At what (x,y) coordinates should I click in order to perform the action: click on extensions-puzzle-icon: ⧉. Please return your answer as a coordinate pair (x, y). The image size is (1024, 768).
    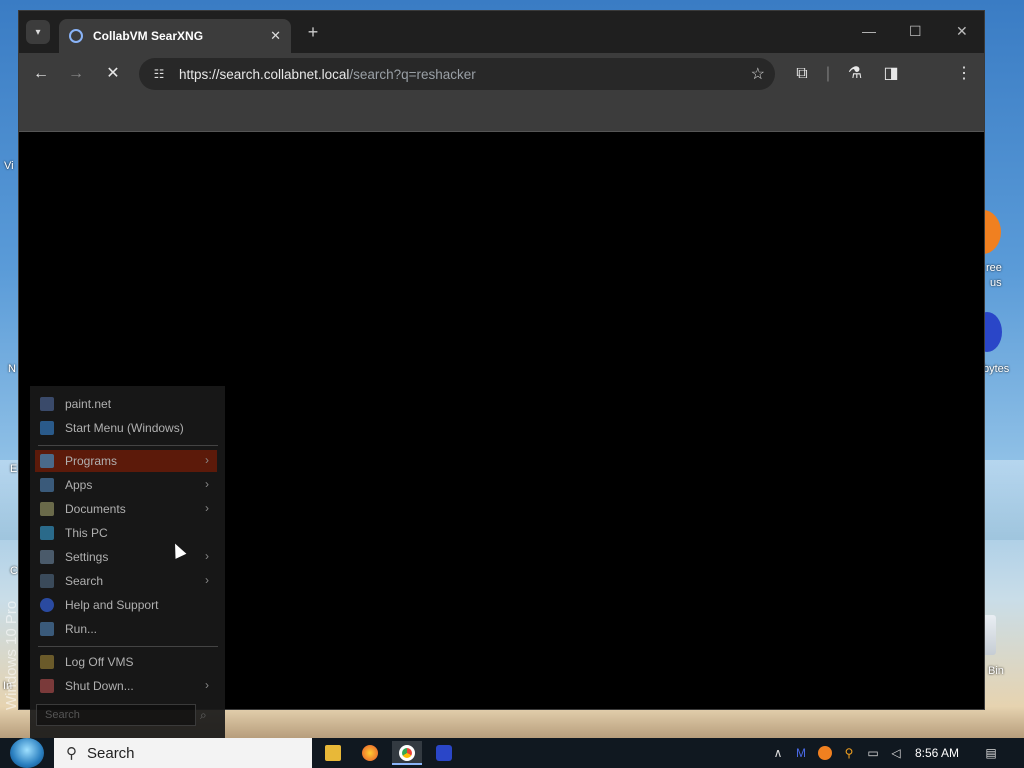
    Looking at the image, I should click on (802, 74).